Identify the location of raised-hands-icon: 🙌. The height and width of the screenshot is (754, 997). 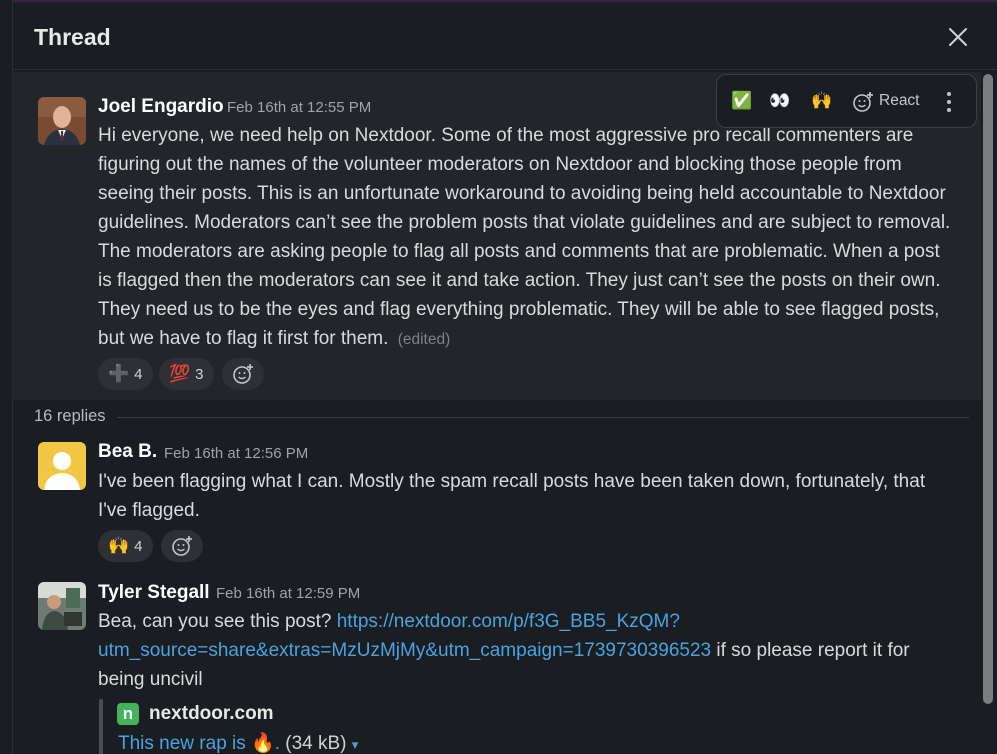
(119, 545).